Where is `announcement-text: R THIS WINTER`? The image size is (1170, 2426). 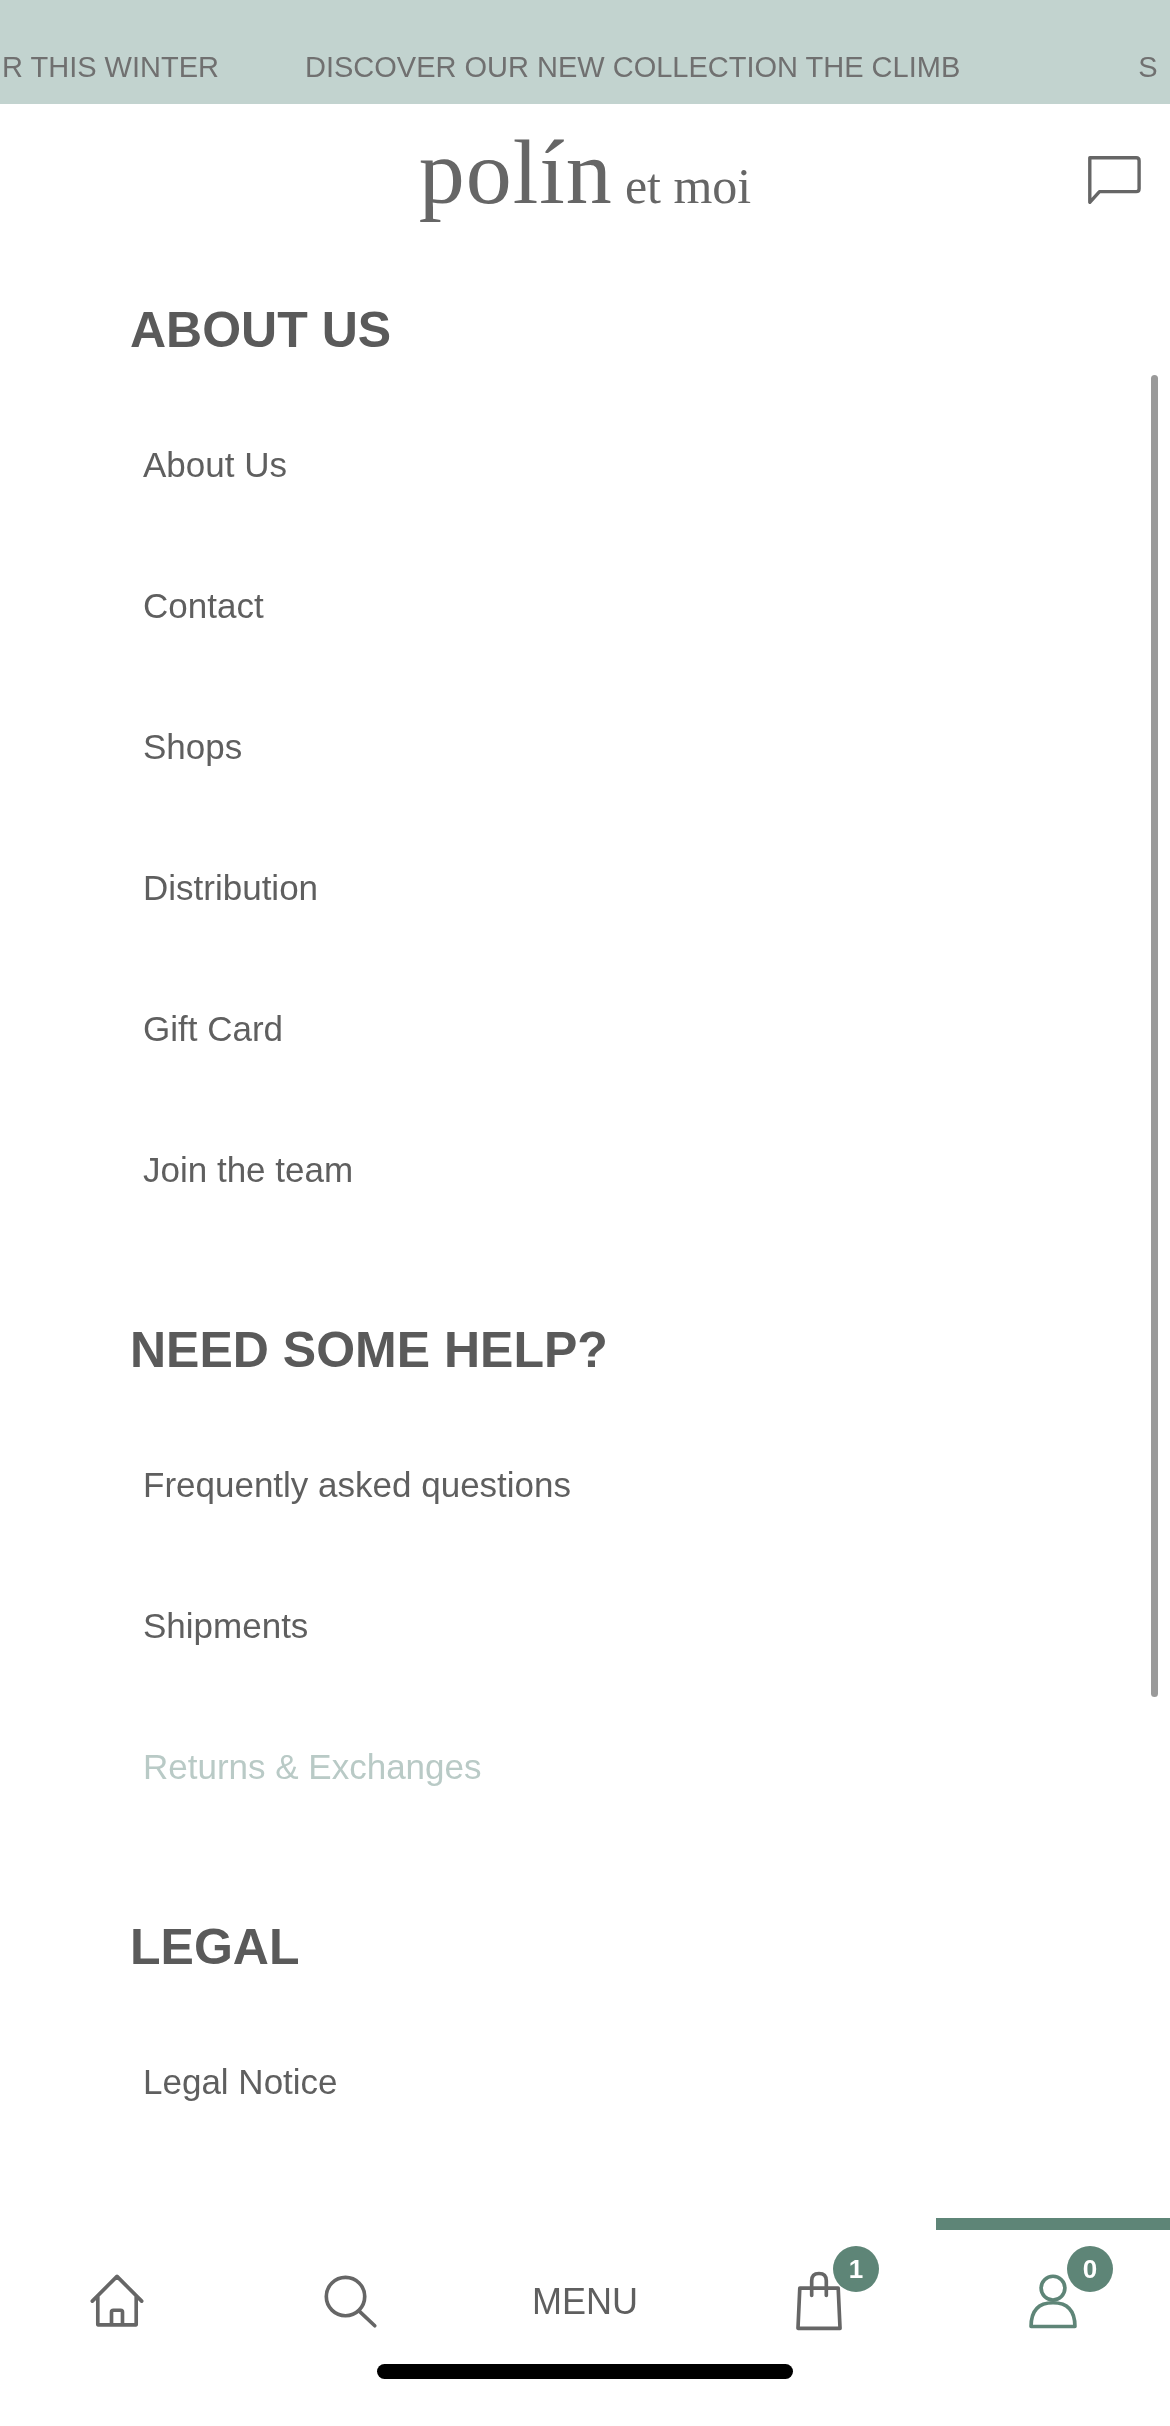
announcement-text: R THIS WINTER is located at coordinates (110, 67).